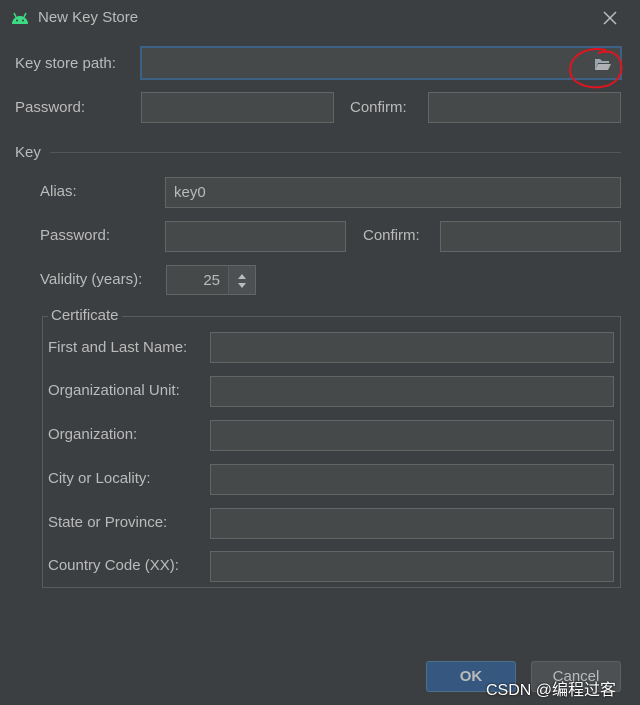 The height and width of the screenshot is (705, 640). I want to click on key-confirm-input, so click(530, 236).